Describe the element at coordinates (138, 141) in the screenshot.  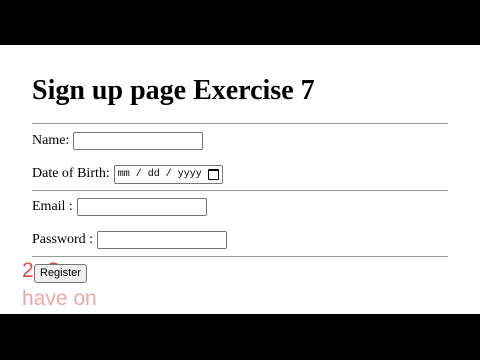
I see `name-input` at that location.